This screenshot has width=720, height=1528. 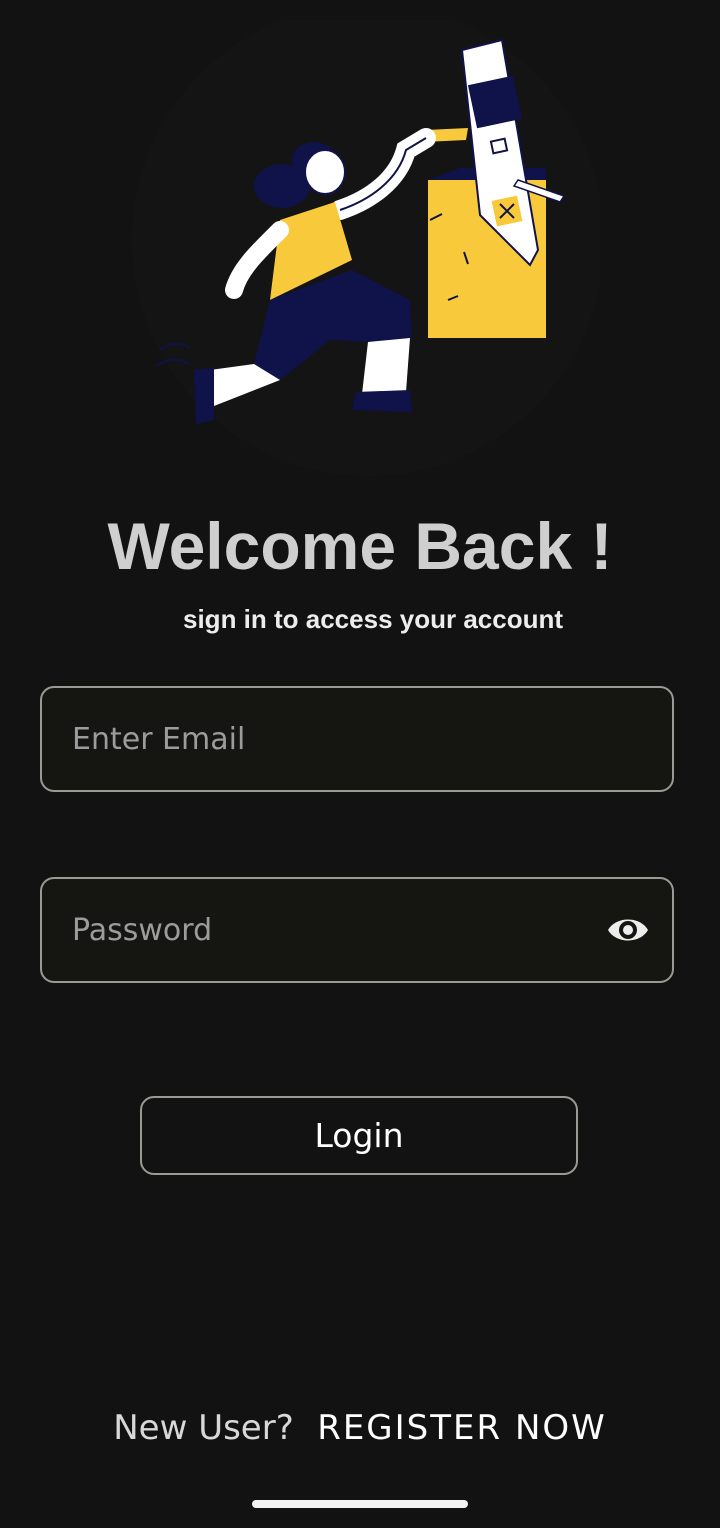 What do you see at coordinates (360, 546) in the screenshot?
I see `page-title: Welcome Back !` at bounding box center [360, 546].